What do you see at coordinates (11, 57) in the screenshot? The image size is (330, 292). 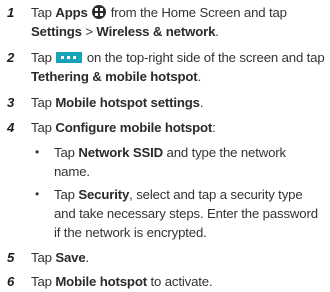 I see `step-number: 2` at bounding box center [11, 57].